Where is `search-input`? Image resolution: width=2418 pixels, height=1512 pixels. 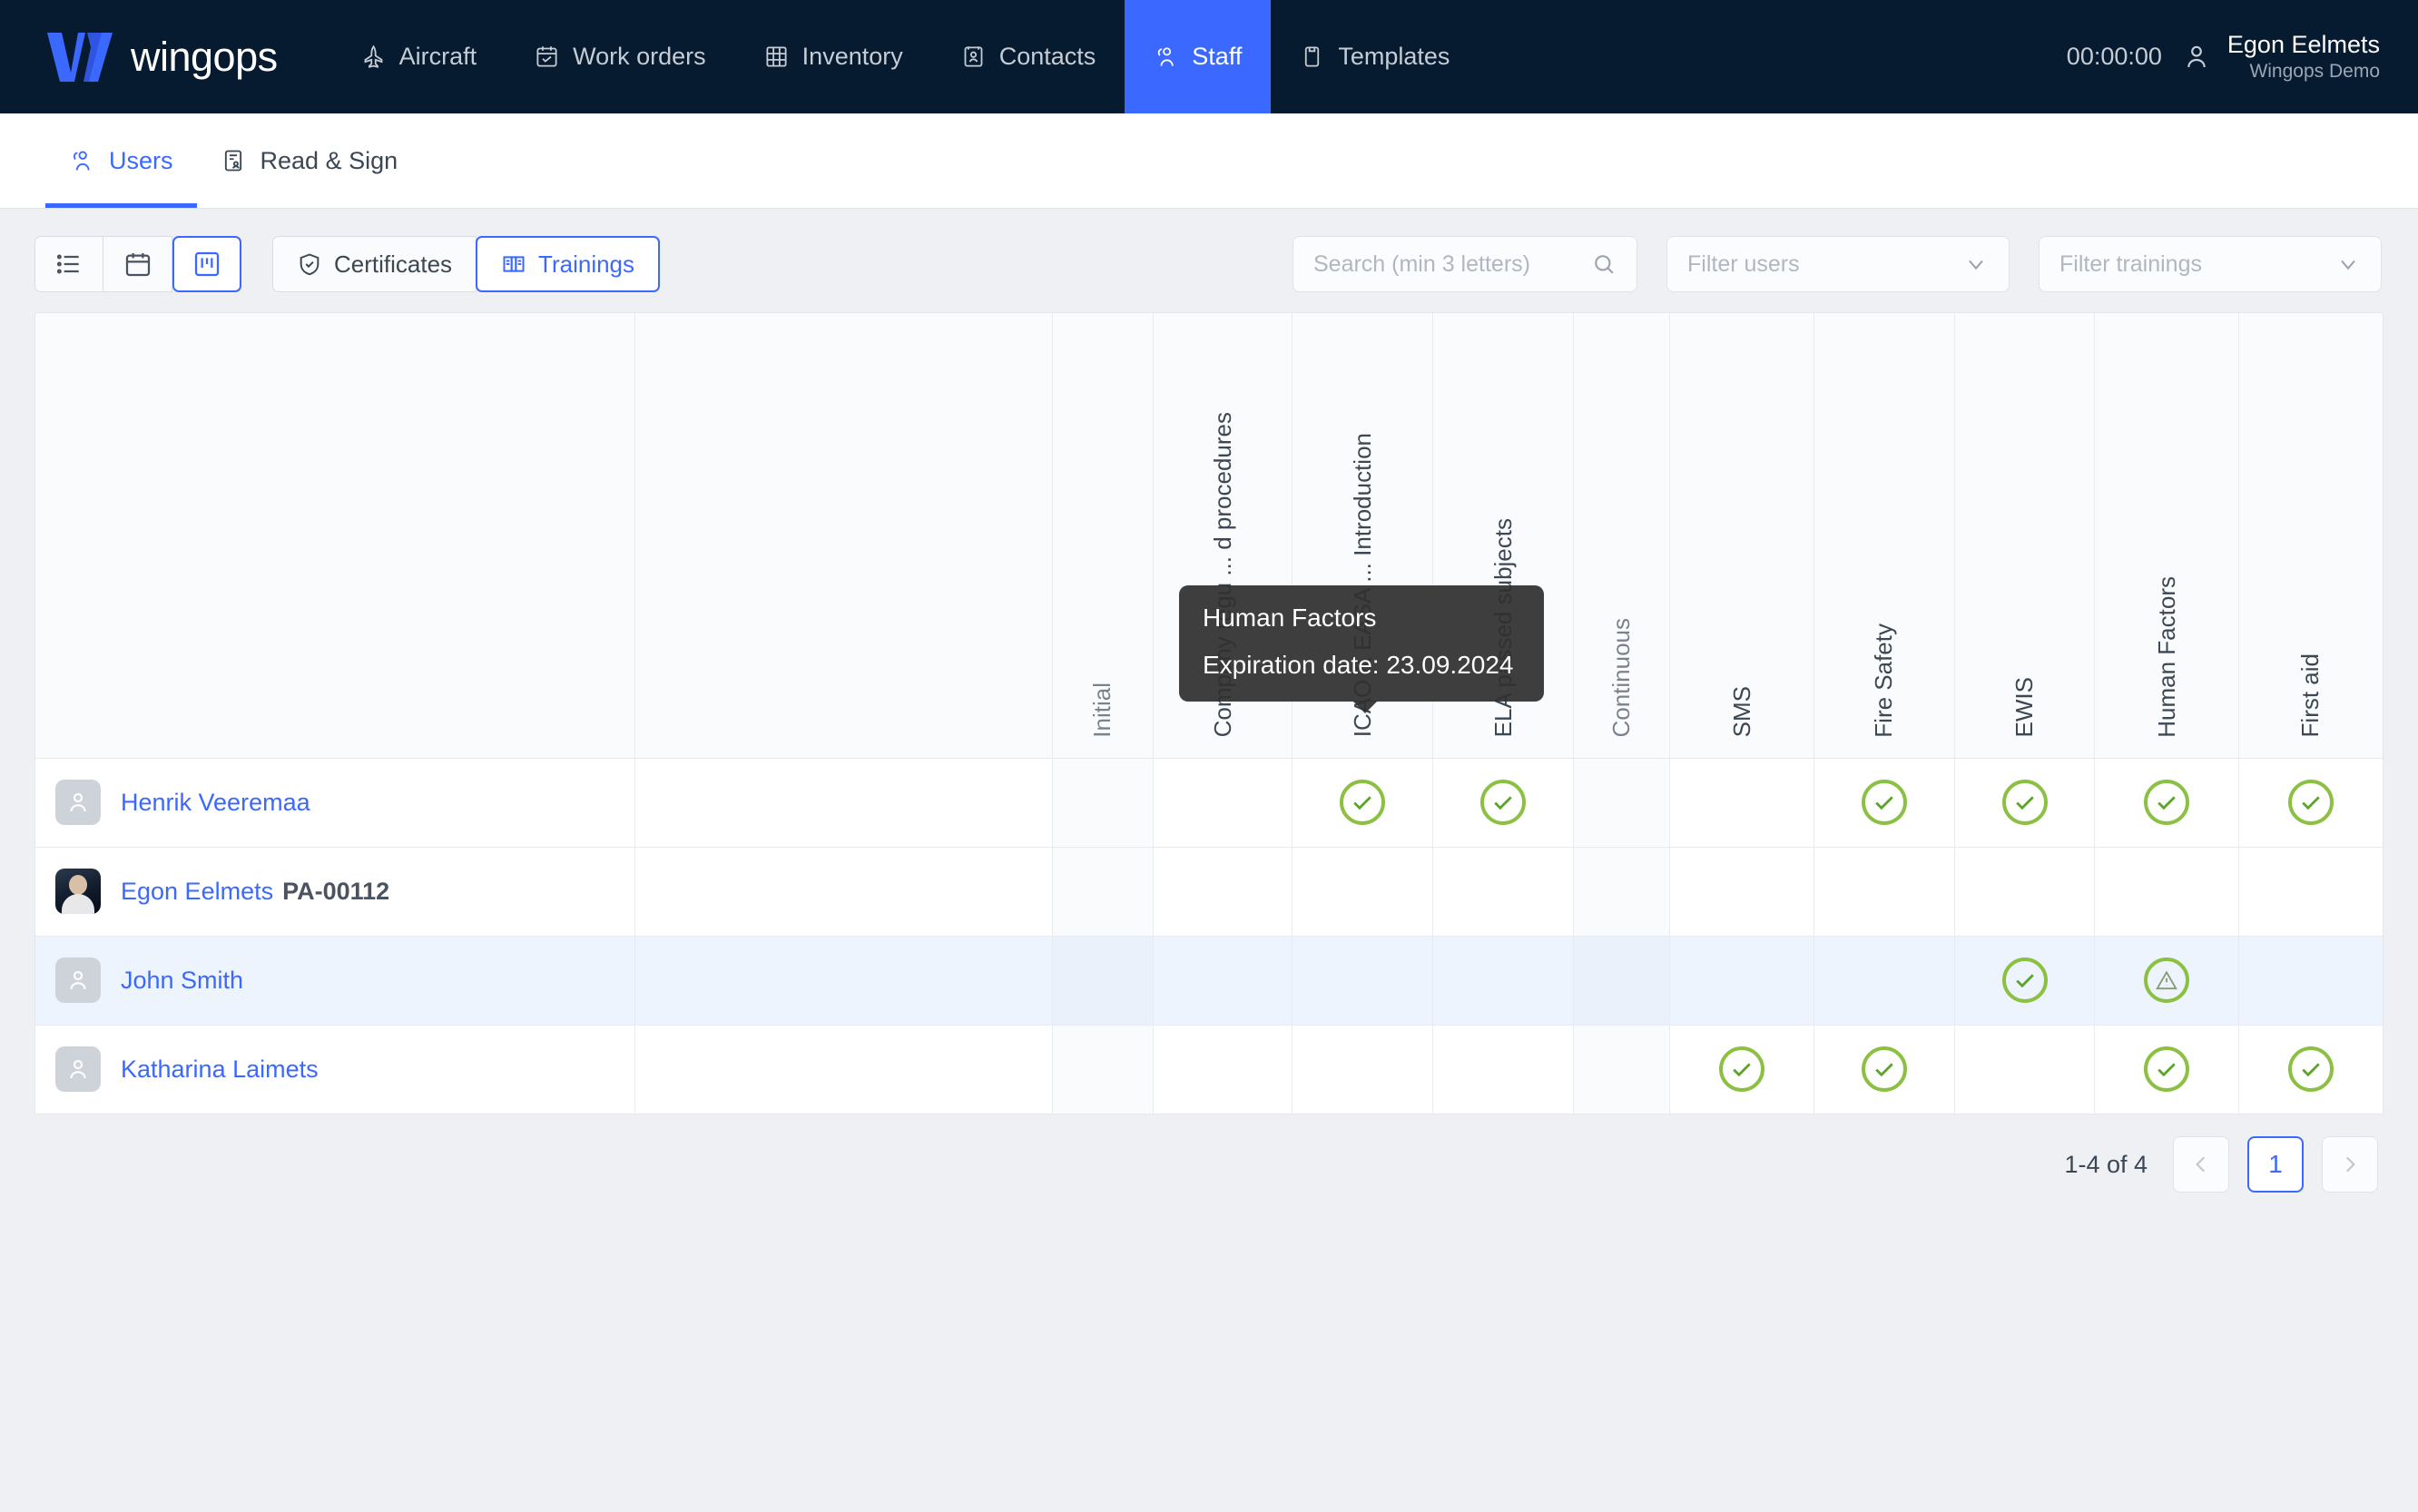
search-input is located at coordinates (1447, 264).